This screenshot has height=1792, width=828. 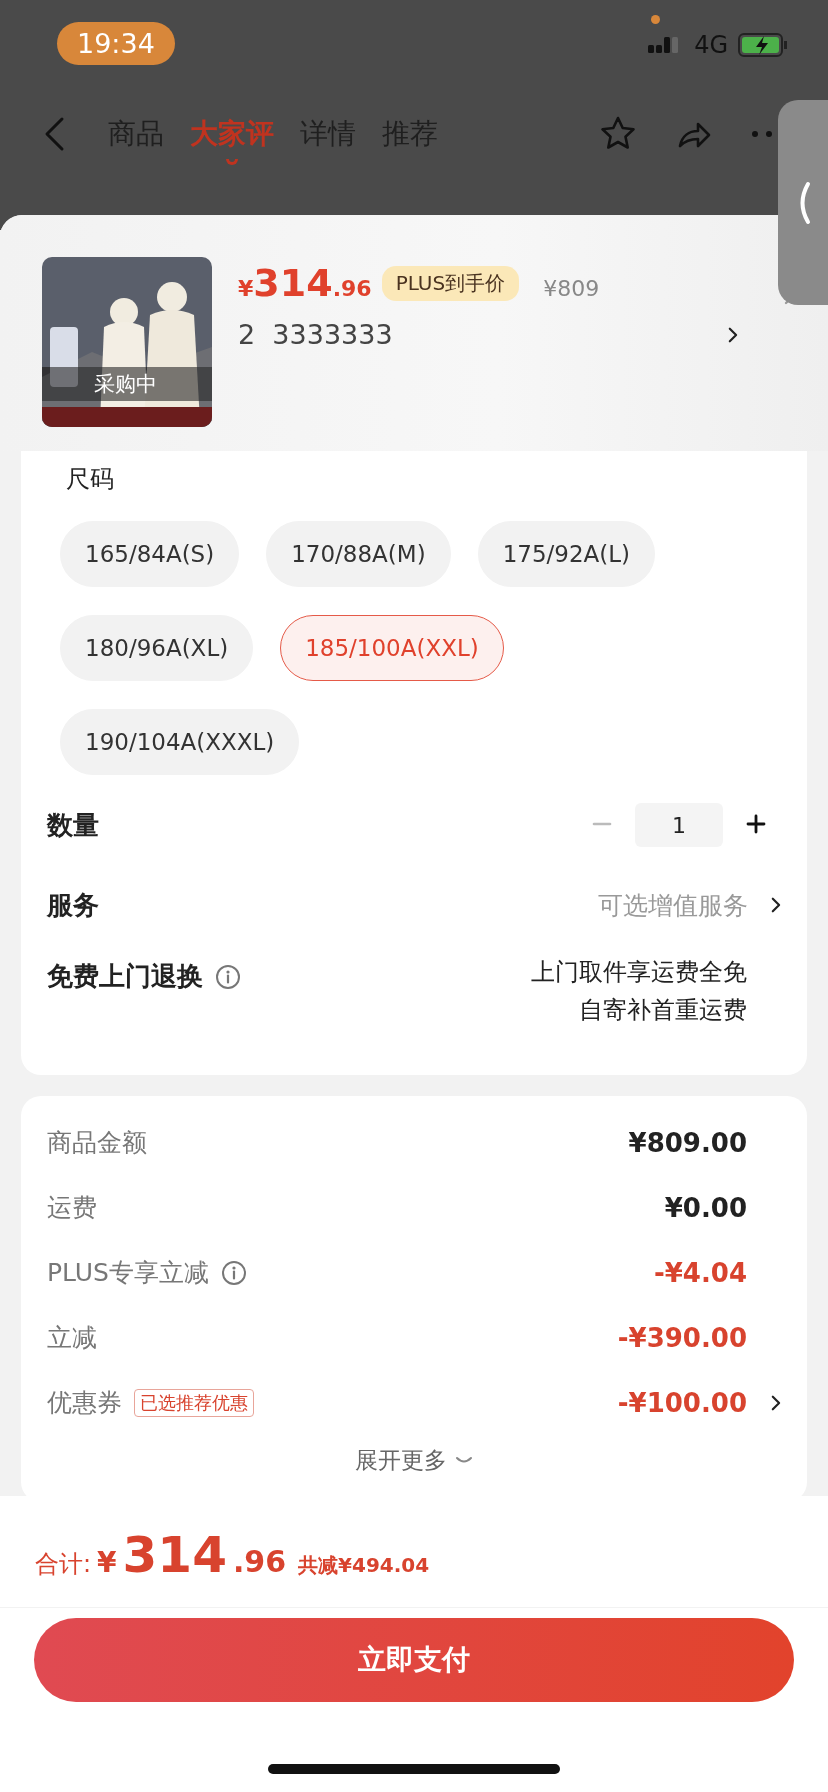 What do you see at coordinates (116, 43) in the screenshot?
I see `status-time: 19:34` at bounding box center [116, 43].